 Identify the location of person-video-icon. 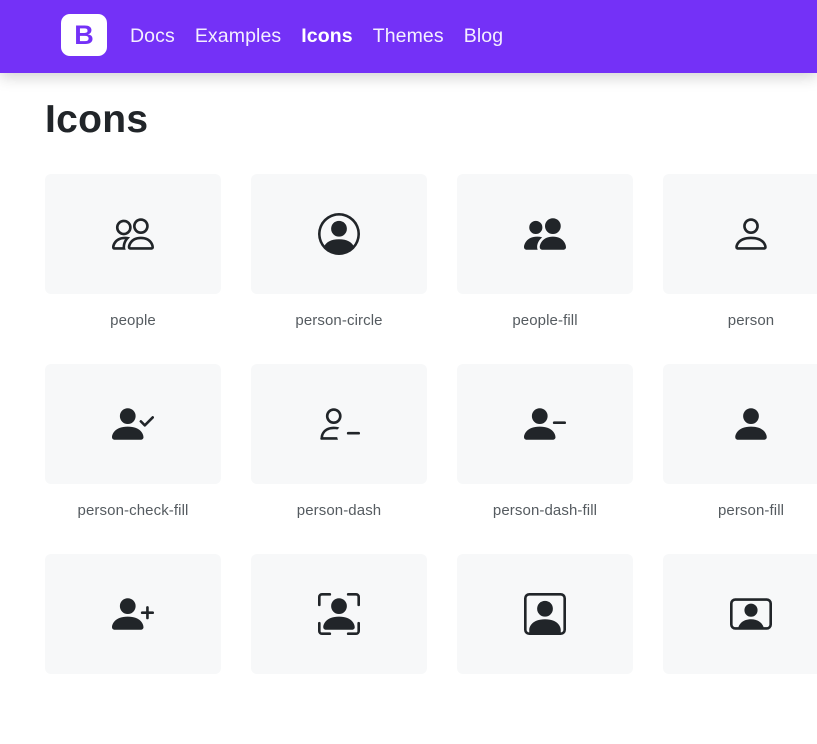
(751, 614).